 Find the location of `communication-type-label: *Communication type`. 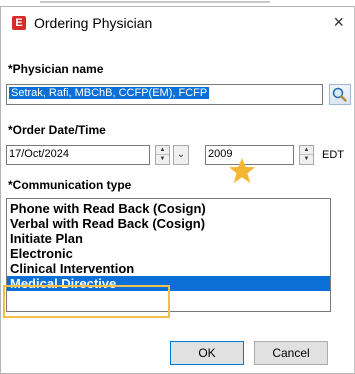

communication-type-label: *Communication type is located at coordinates (70, 185).